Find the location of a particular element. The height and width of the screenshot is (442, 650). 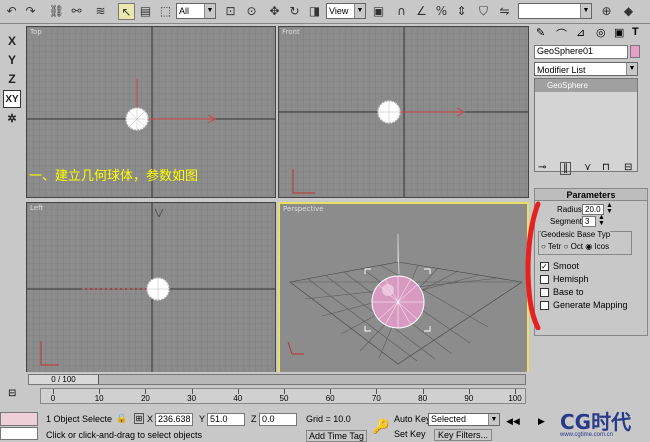

select-by-name-icon: ▤ is located at coordinates (145, 11).